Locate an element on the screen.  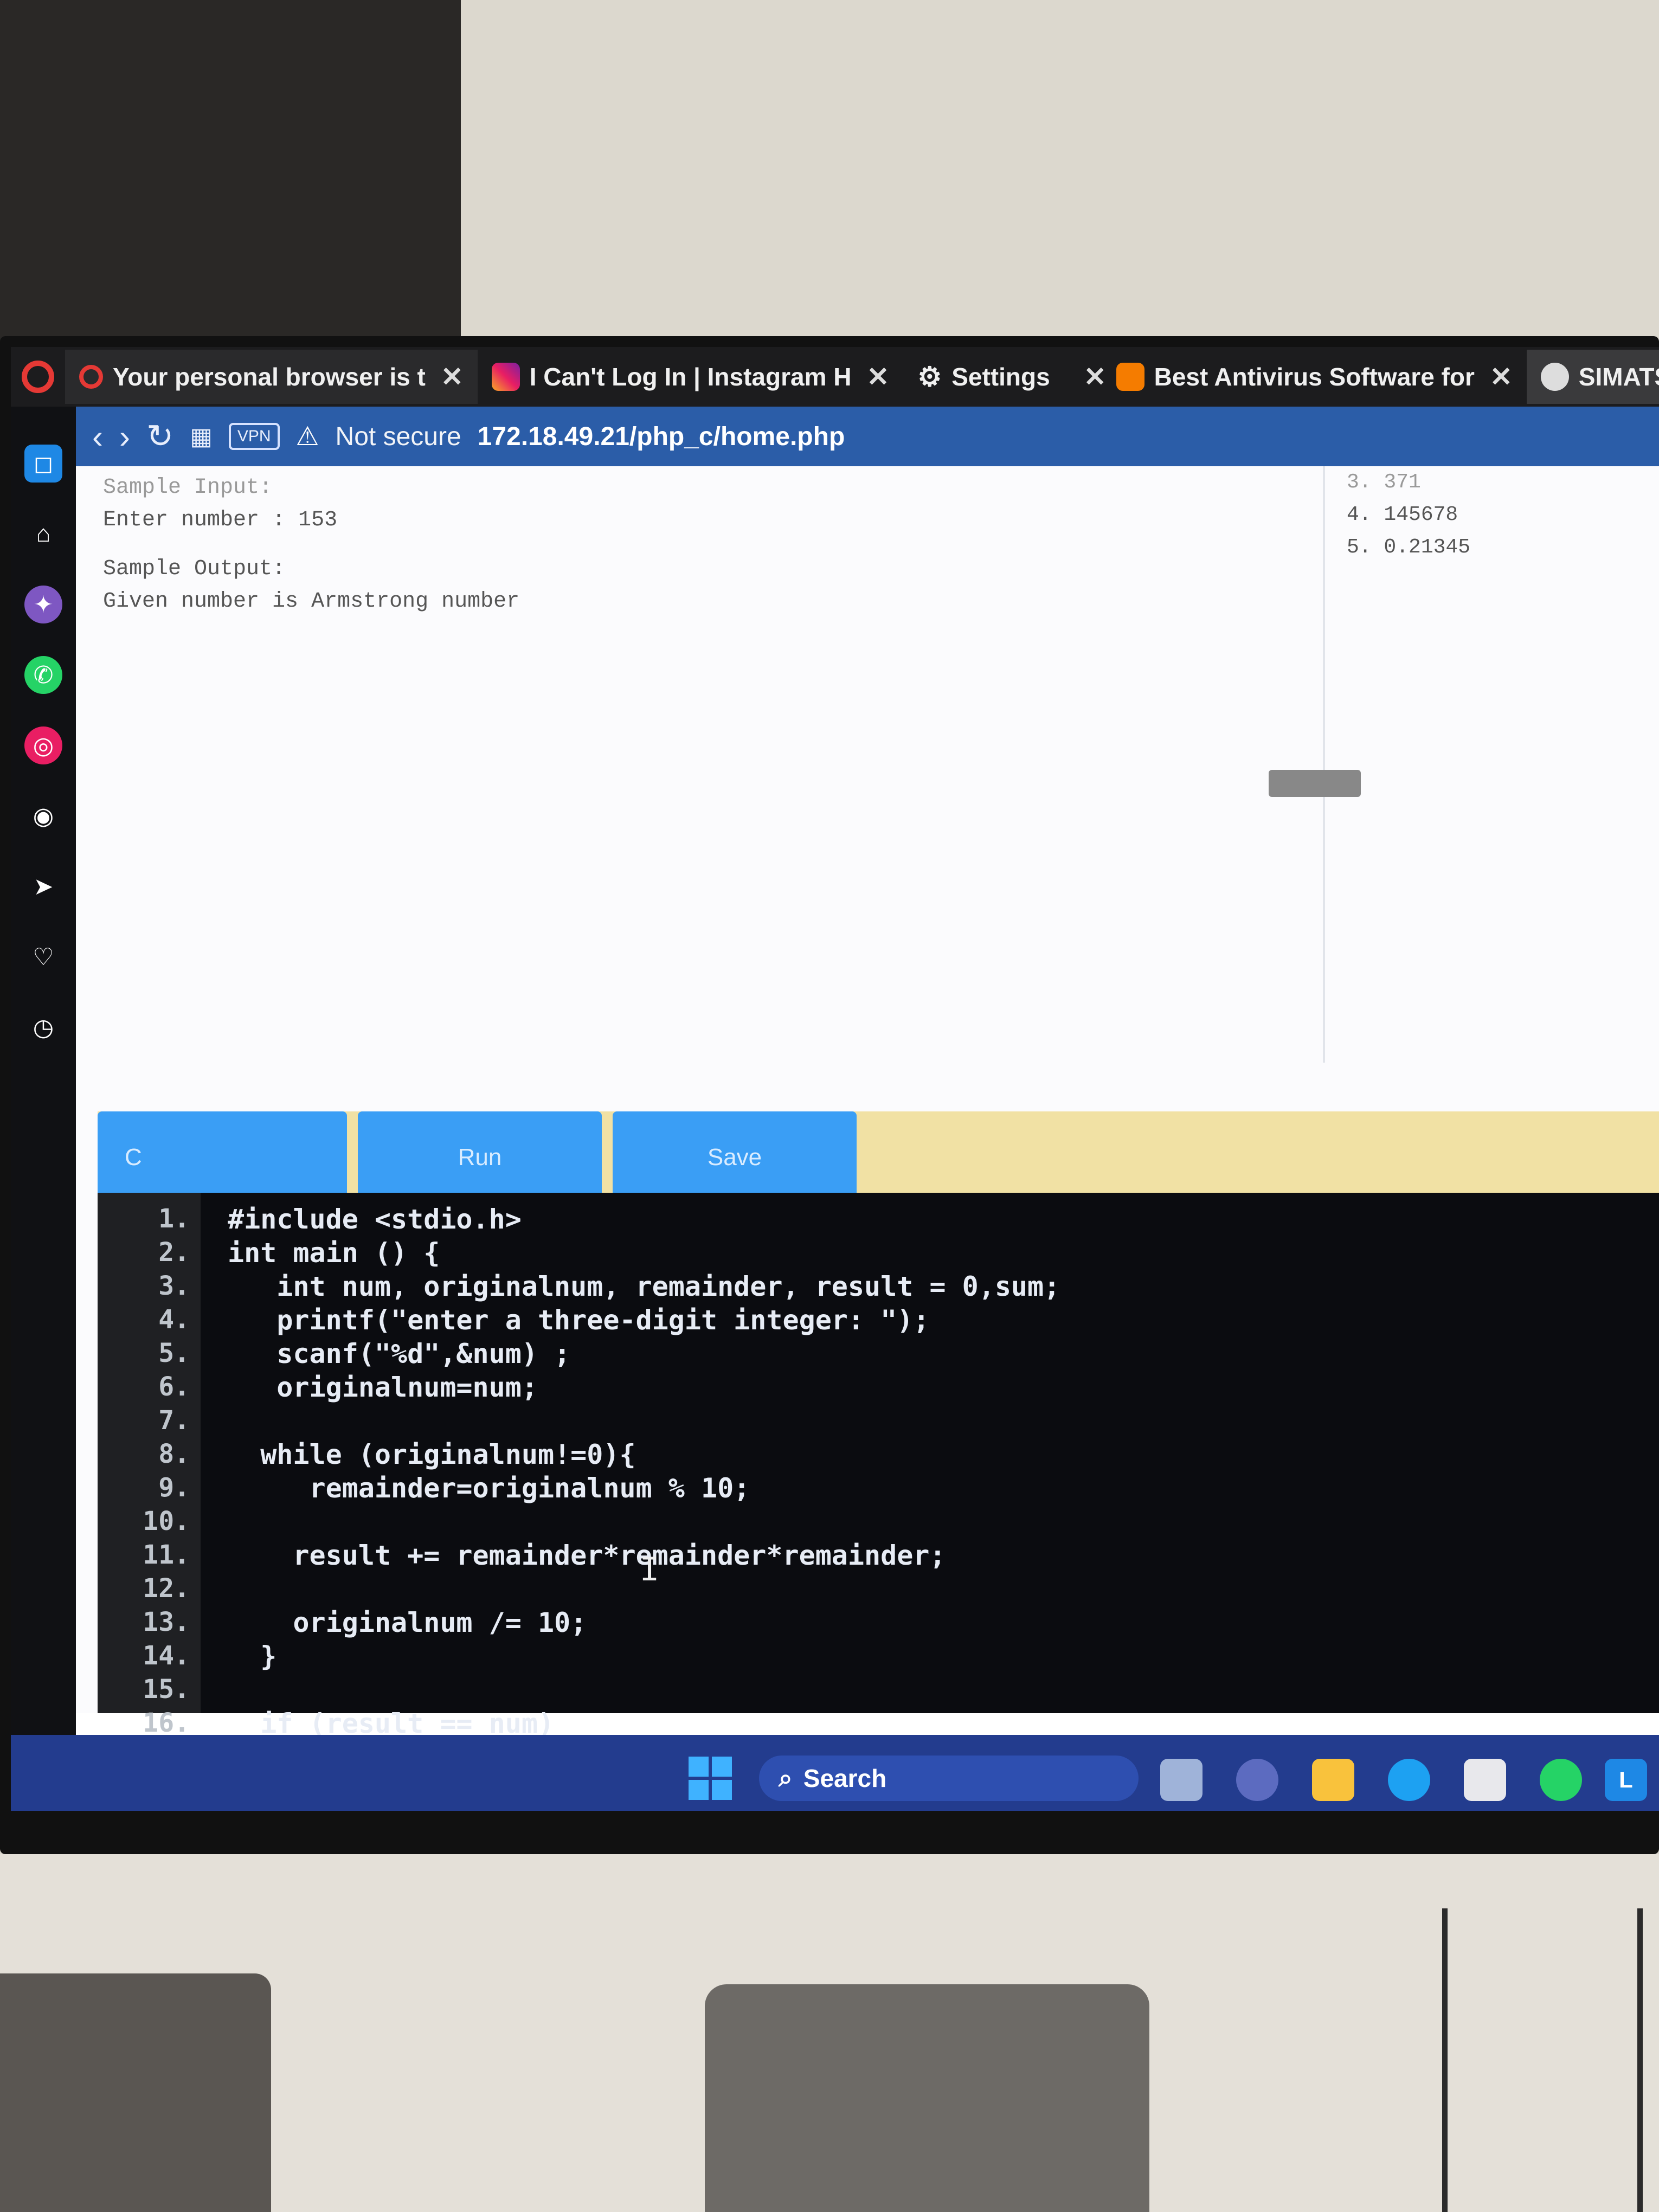
line-number: 4. is located at coordinates (174, 1319).